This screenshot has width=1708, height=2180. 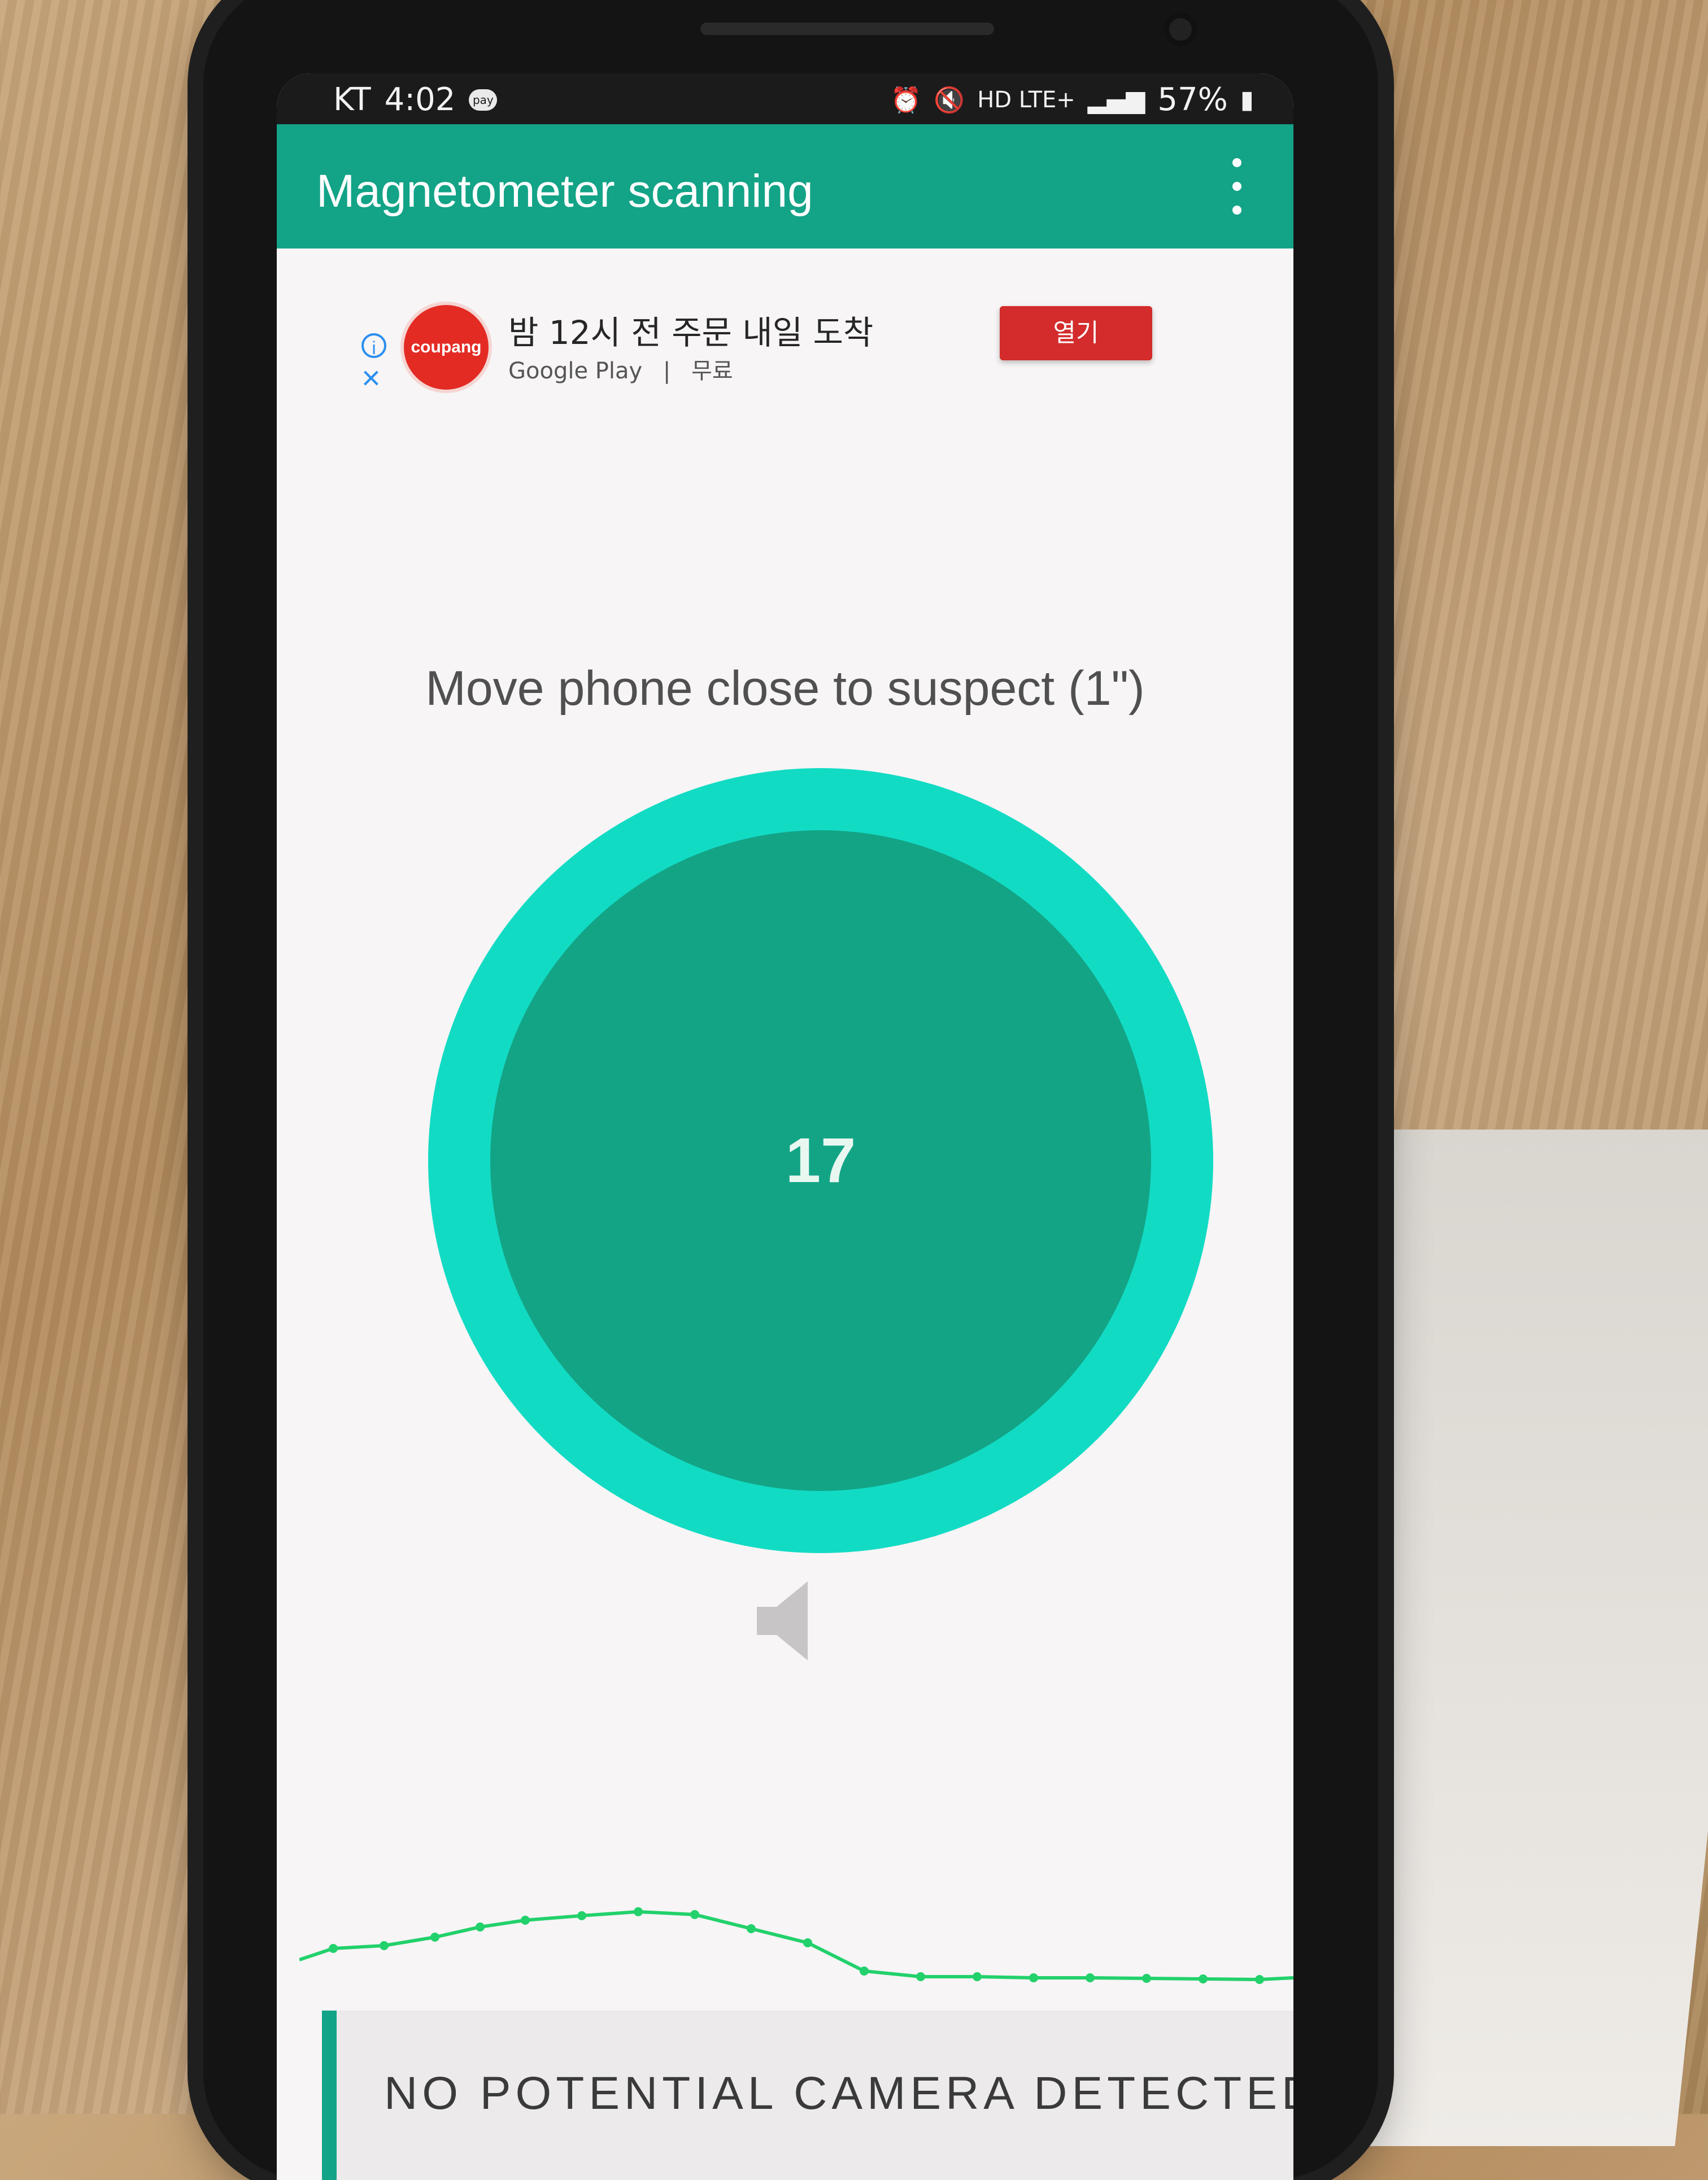 What do you see at coordinates (691, 333) in the screenshot?
I see `ad-headline: 밤 12시 전 주문 내일 도착` at bounding box center [691, 333].